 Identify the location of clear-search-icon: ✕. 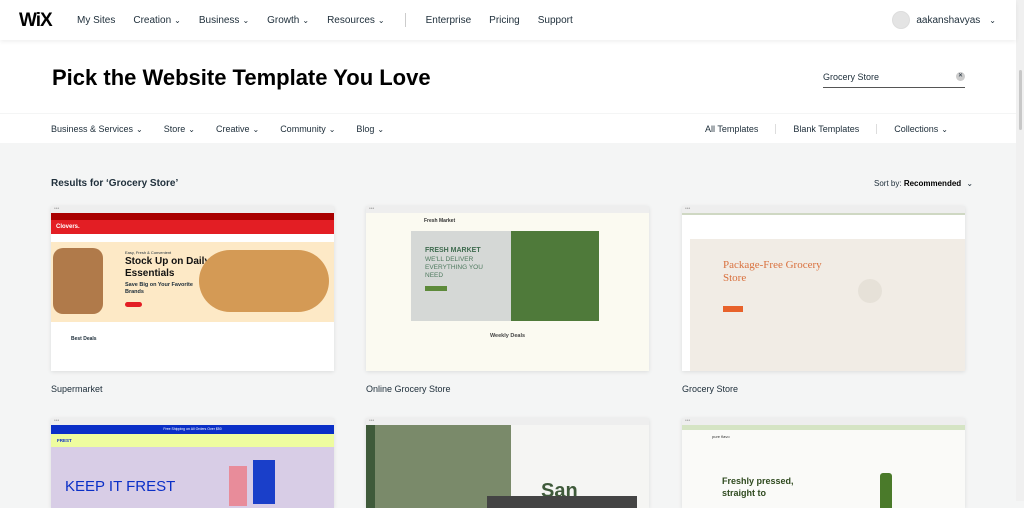
(960, 76).